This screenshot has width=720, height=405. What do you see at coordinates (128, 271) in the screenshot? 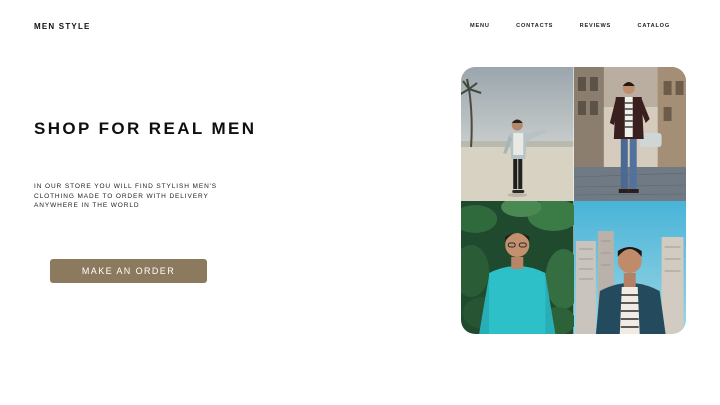
I see `make-order-button: MAKE AN ORDER` at bounding box center [128, 271].